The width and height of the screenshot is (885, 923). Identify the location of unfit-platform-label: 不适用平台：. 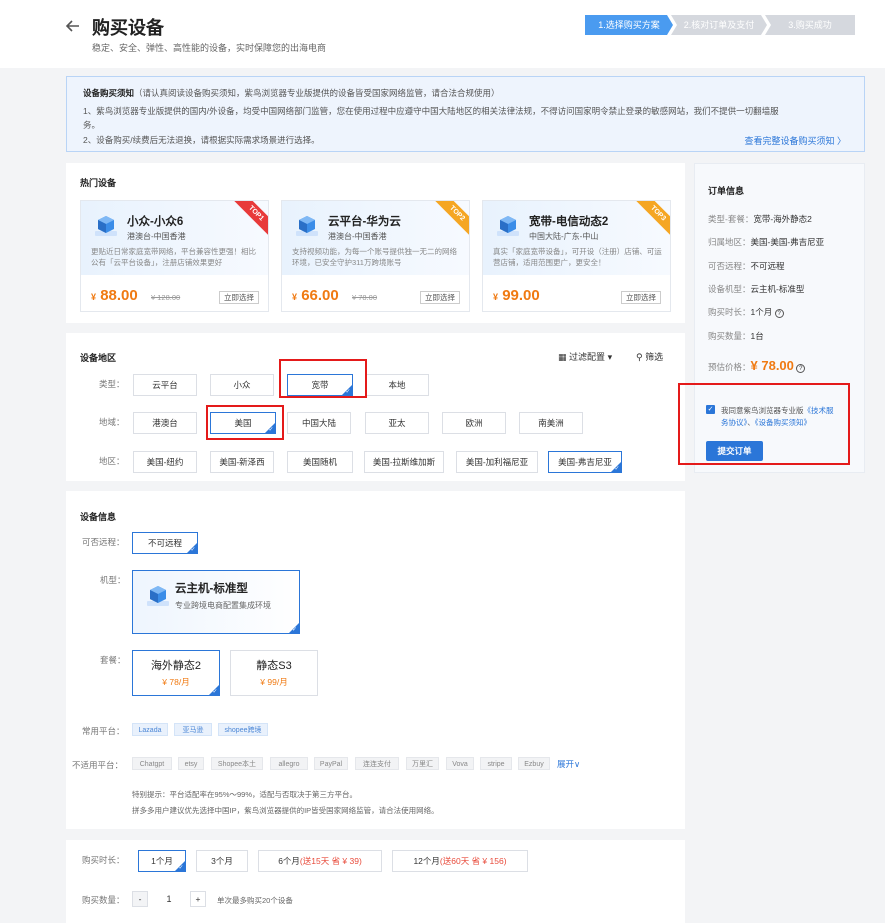
(98, 765).